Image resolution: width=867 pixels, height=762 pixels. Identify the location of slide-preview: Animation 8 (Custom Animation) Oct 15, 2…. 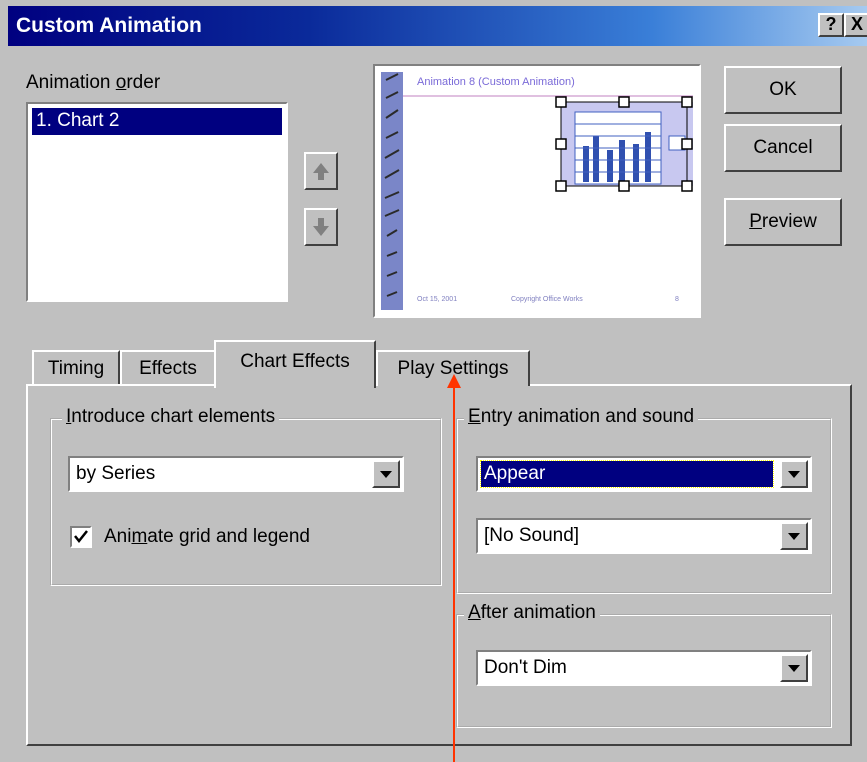
(537, 191).